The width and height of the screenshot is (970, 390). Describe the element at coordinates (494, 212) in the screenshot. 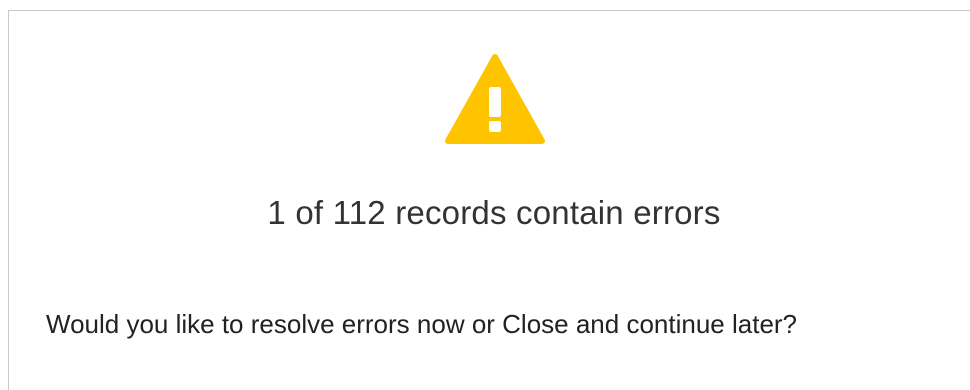

I see `error-count-heading: 1 of 112 records contain errors` at that location.